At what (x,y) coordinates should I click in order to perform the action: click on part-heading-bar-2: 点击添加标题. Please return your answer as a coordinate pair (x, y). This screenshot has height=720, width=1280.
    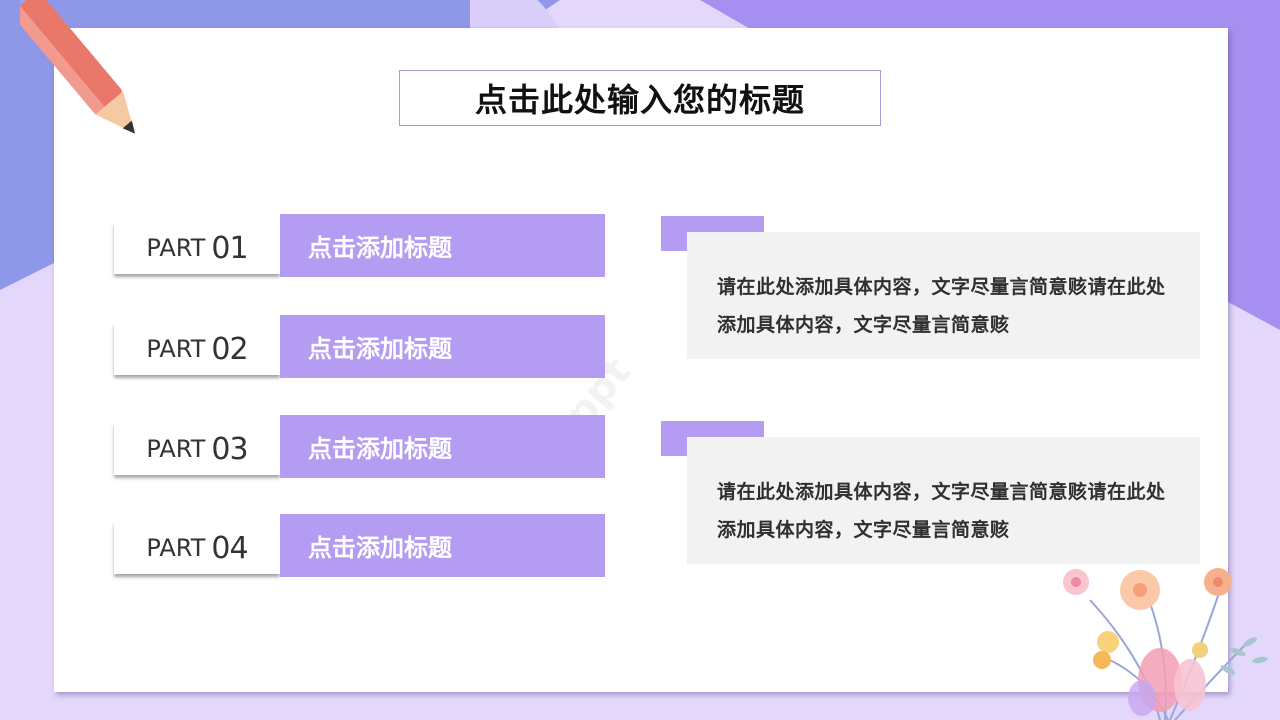
    Looking at the image, I should click on (442, 346).